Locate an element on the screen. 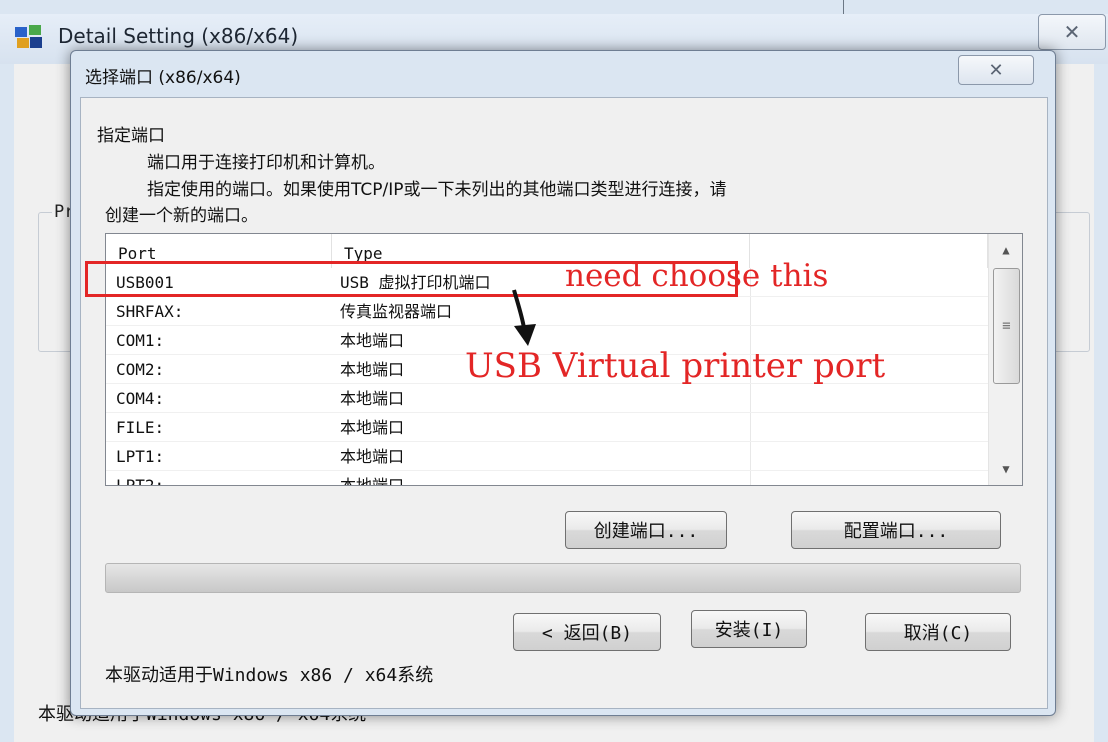 The height and width of the screenshot is (742, 1108). list-scrollbar: ▲ ≡ ▼ is located at coordinates (1005, 359).